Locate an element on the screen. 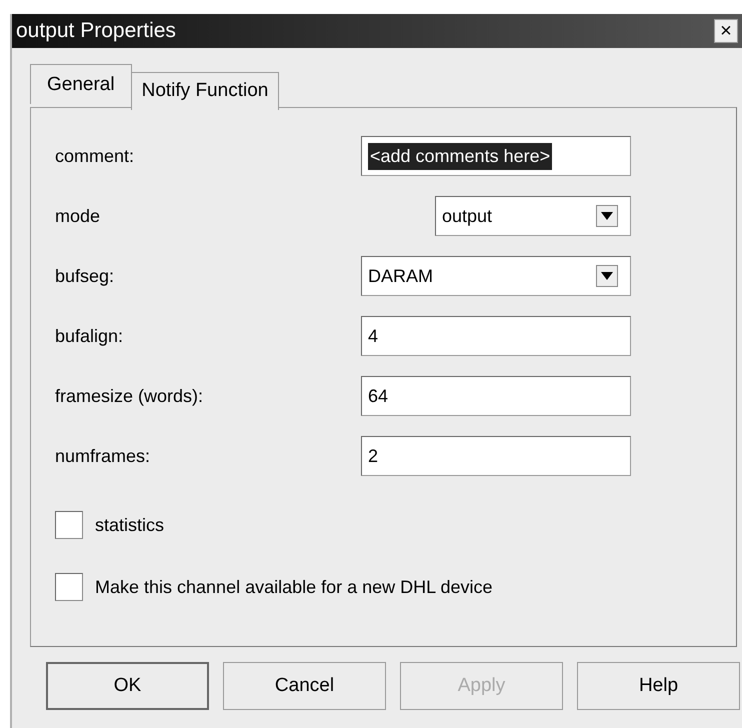 Image resolution: width=742 pixels, height=728 pixels. dialog-button: OK is located at coordinates (127, 686).